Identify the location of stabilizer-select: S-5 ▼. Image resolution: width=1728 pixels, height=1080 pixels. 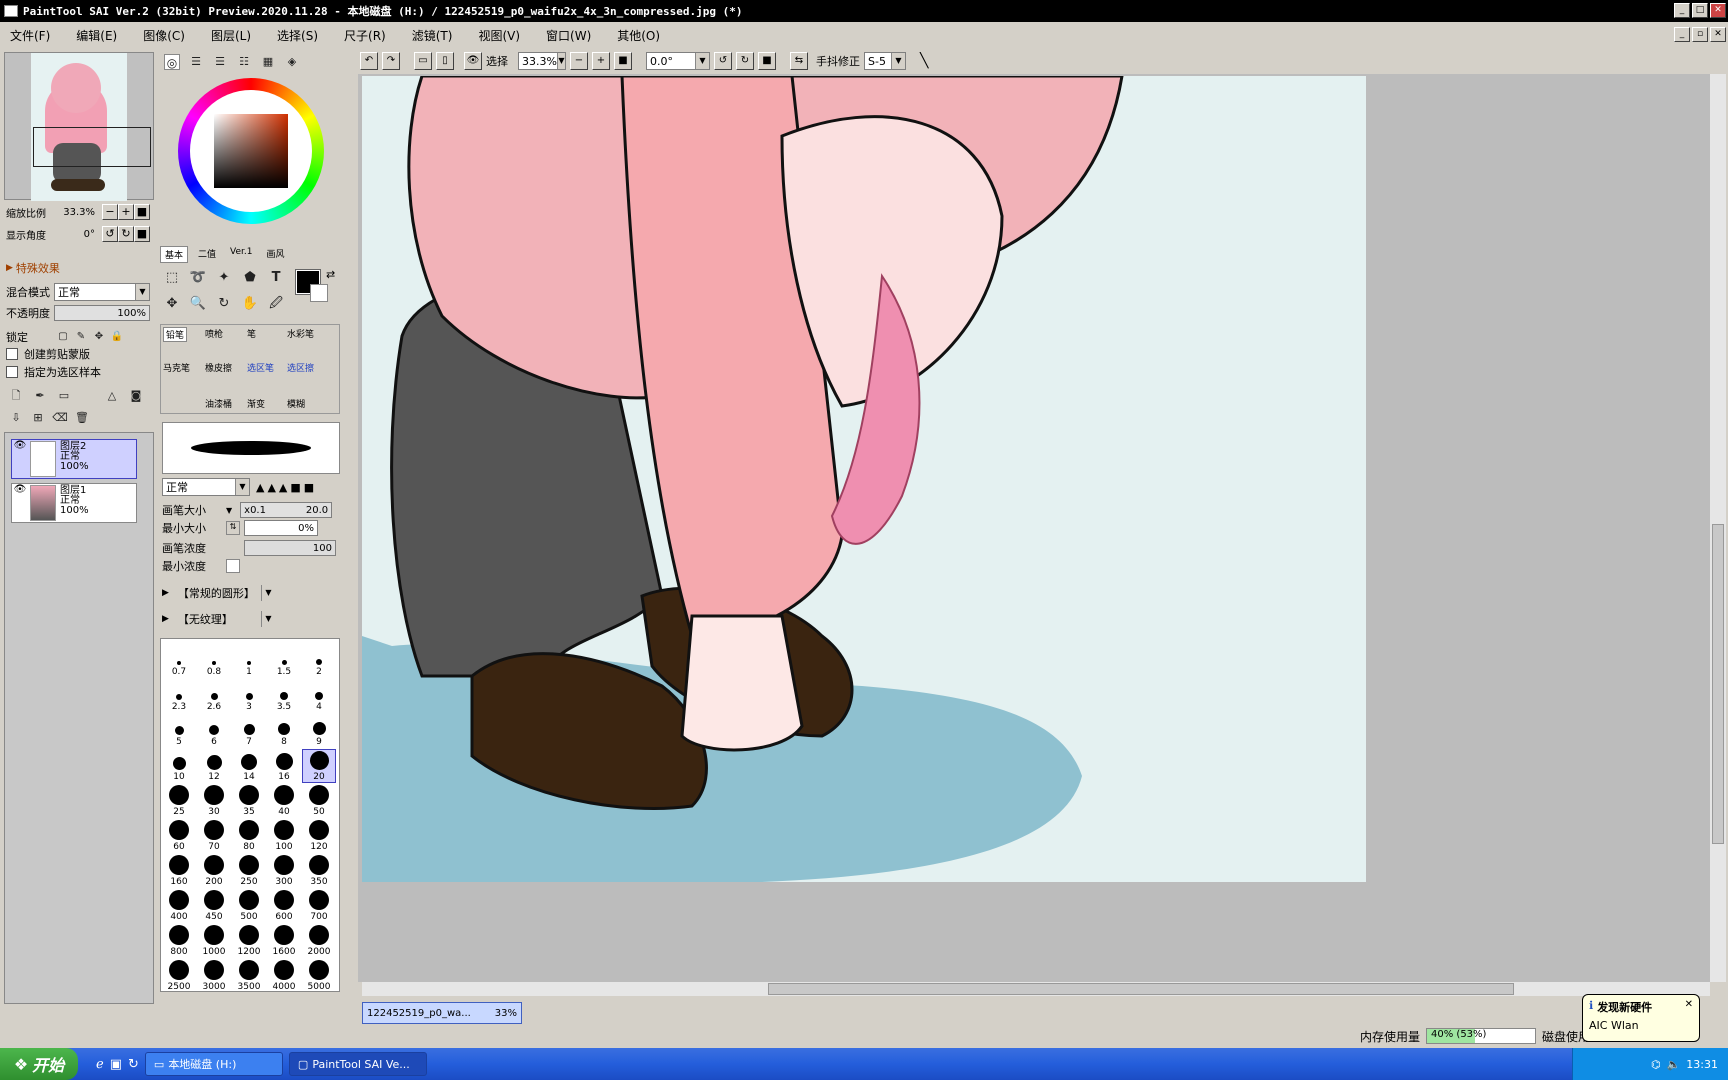
(885, 61).